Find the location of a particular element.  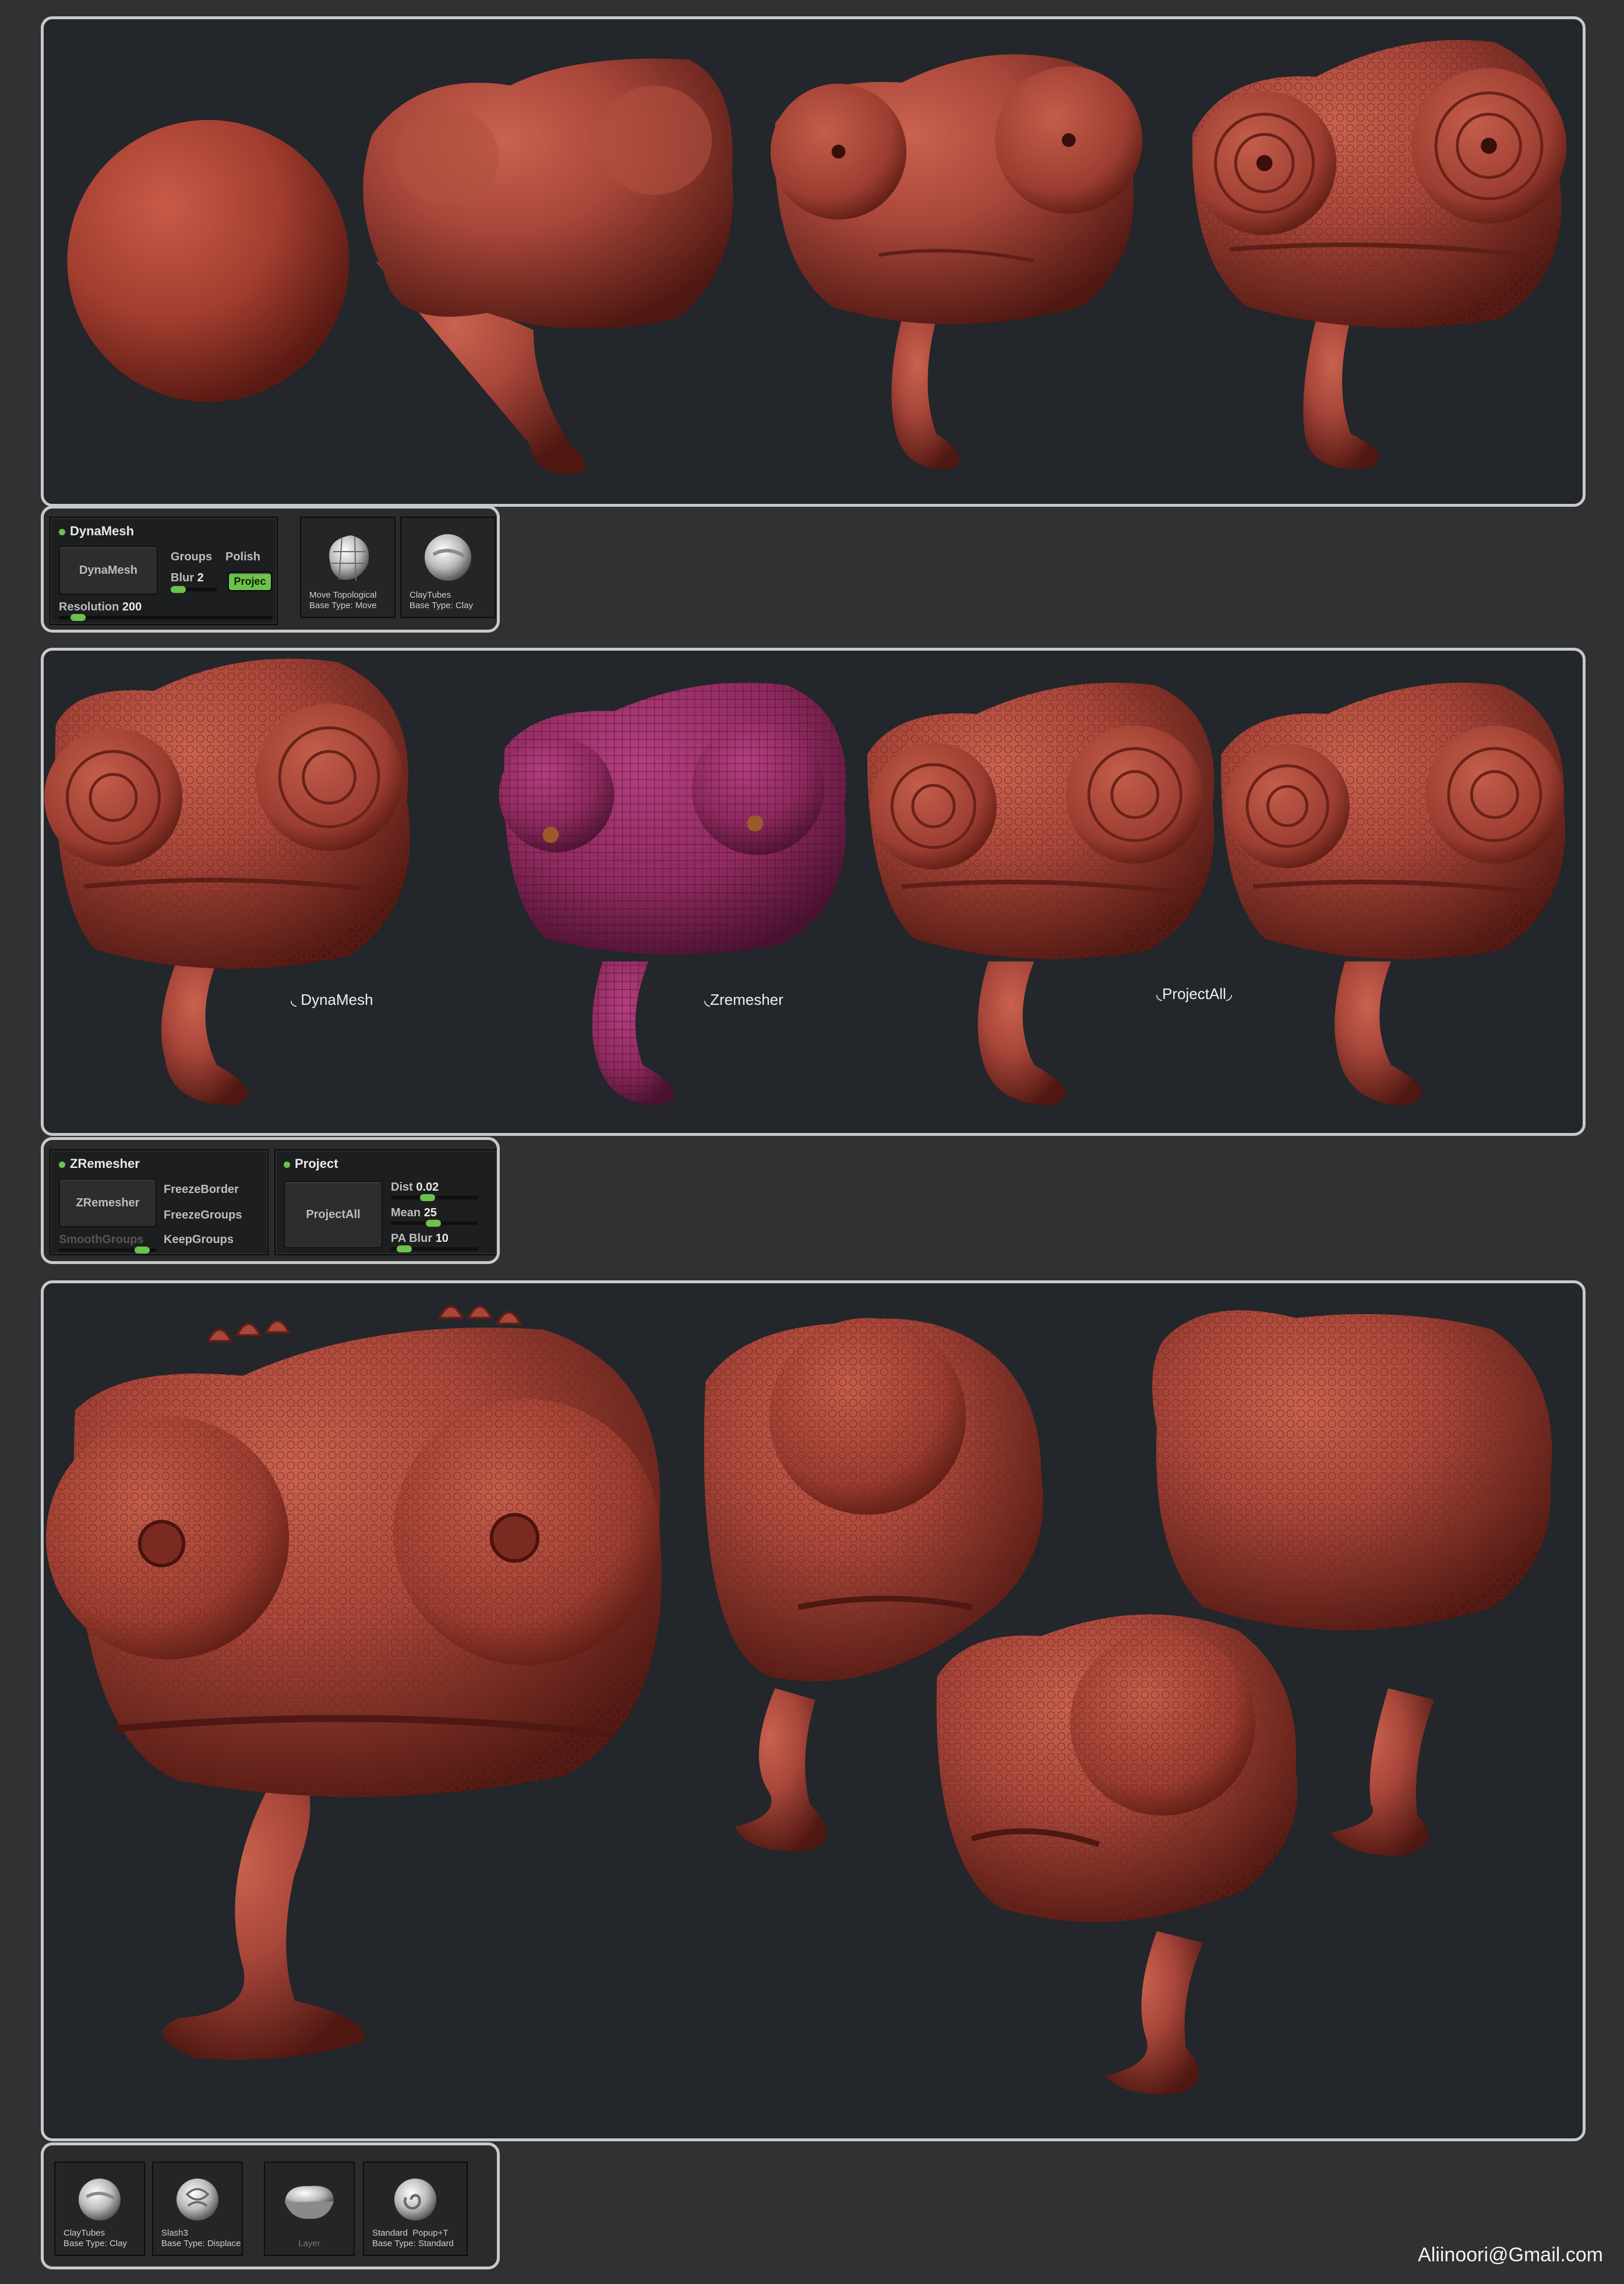

dynamesh-head is located at coordinates (227, 882).